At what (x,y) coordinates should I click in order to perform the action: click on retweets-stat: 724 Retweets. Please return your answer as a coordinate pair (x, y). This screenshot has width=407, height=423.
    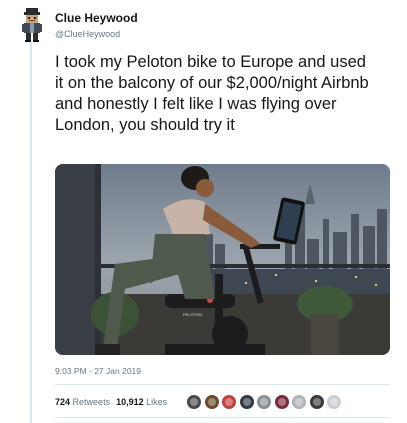
    Looking at the image, I should click on (82, 402).